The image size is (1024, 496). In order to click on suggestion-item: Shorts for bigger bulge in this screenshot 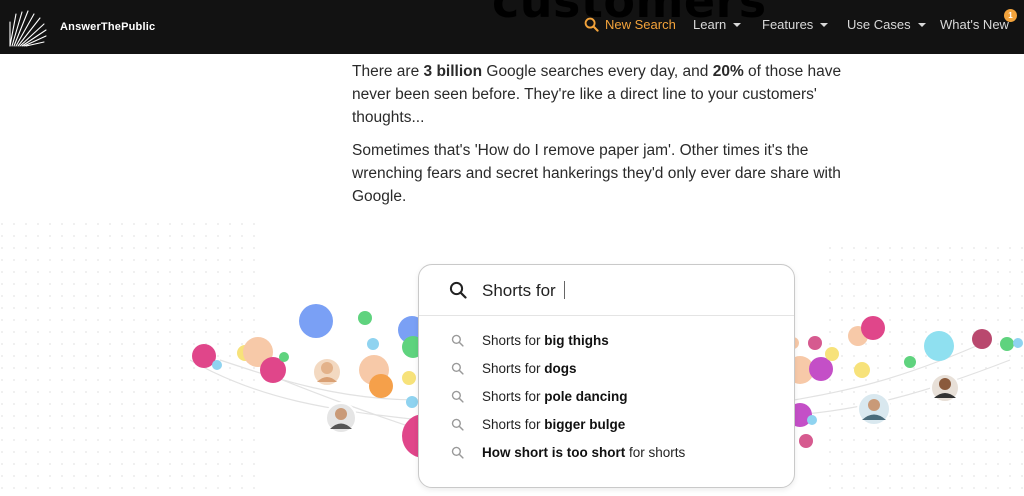, I will do `click(606, 425)`.